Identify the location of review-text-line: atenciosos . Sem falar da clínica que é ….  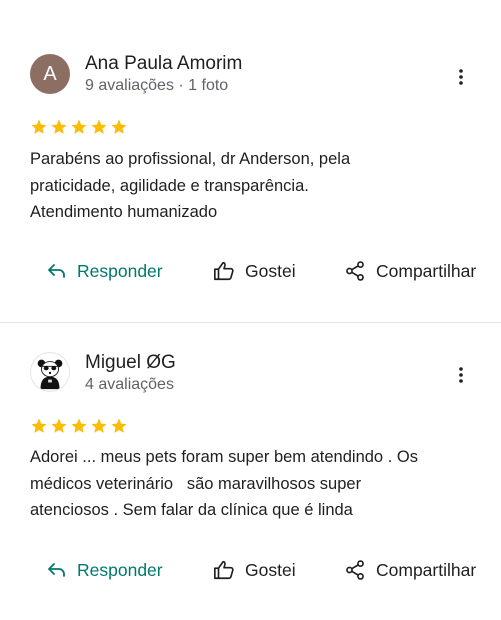
(191, 510).